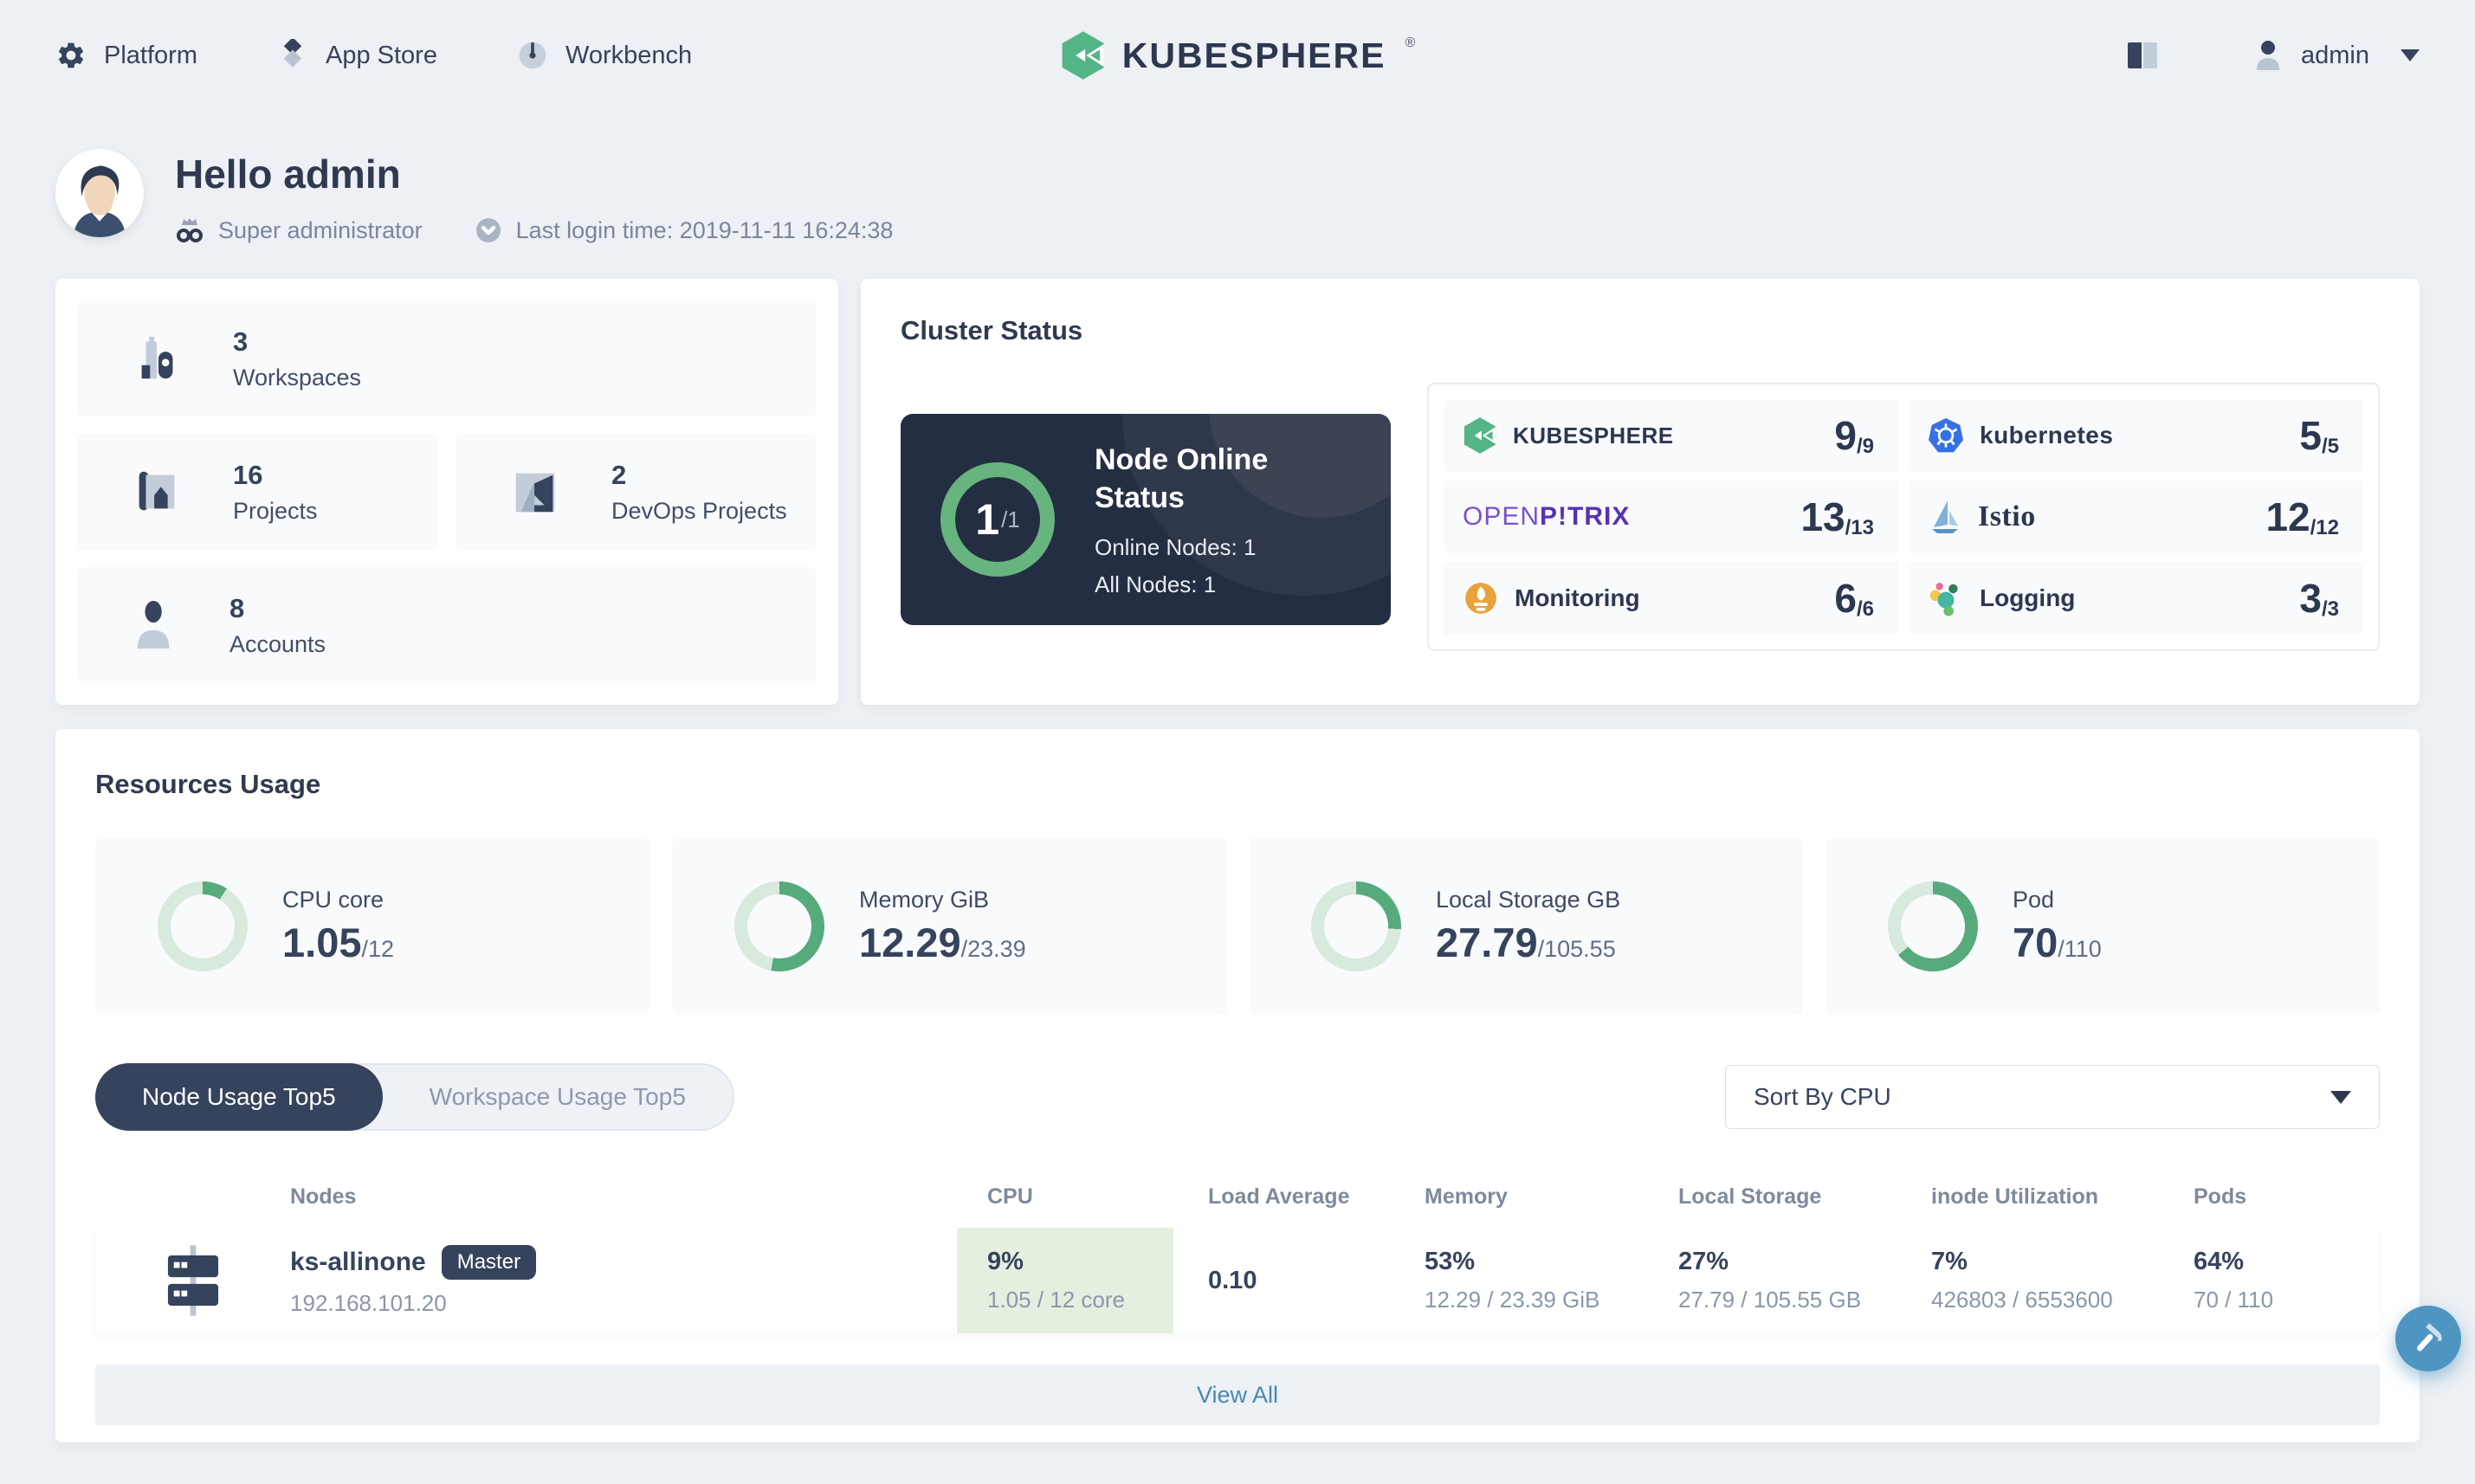 The height and width of the screenshot is (1484, 2475). I want to click on user-menu: admin, so click(2337, 55).